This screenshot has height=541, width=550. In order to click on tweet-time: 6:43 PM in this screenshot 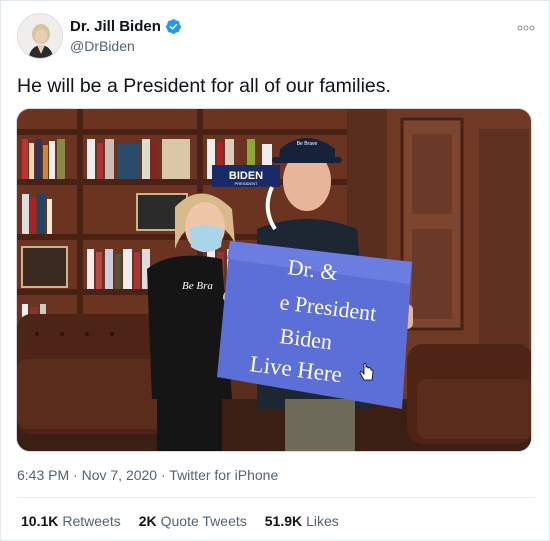, I will do `click(43, 475)`.